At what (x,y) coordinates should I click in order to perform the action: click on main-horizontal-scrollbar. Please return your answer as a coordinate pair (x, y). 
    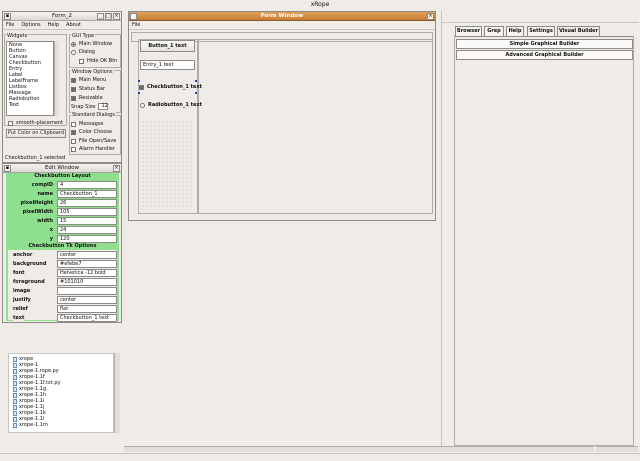
    Looking at the image, I should click on (359, 449).